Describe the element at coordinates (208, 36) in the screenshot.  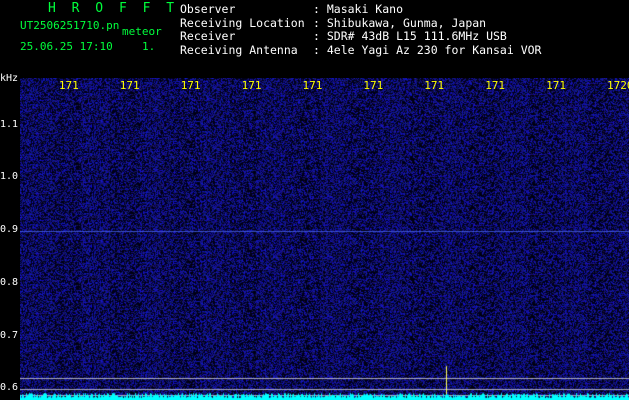
I see `info-label: Receiver` at that location.